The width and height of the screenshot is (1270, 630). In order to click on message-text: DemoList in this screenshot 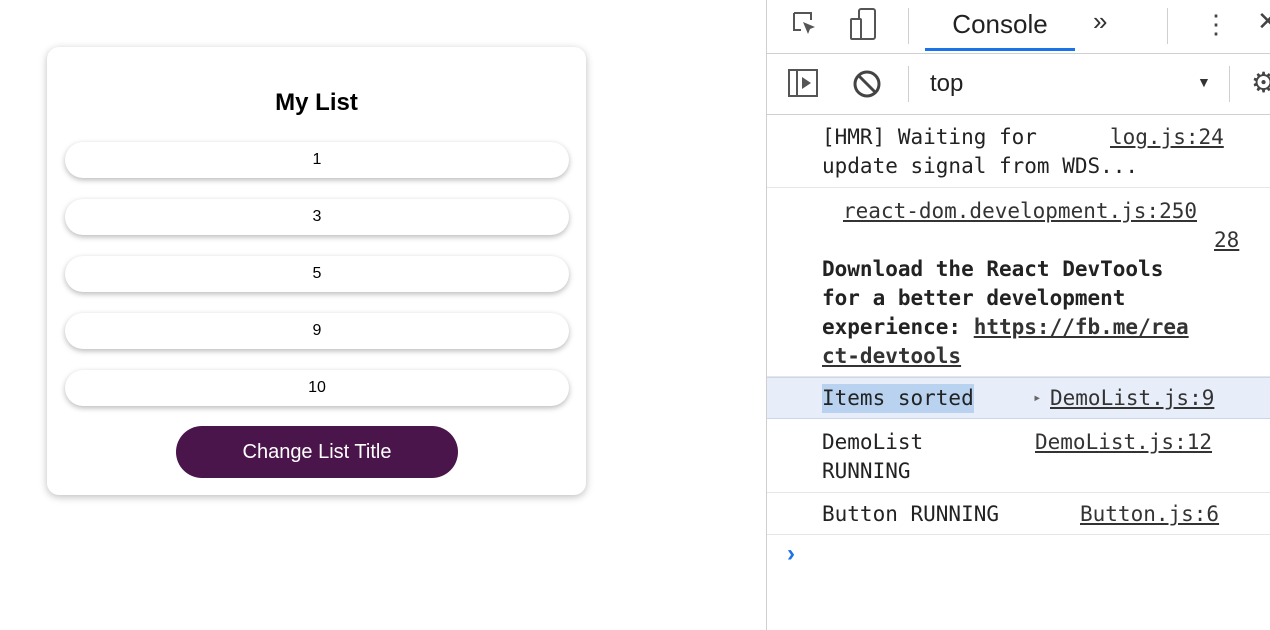, I will do `click(873, 442)`.